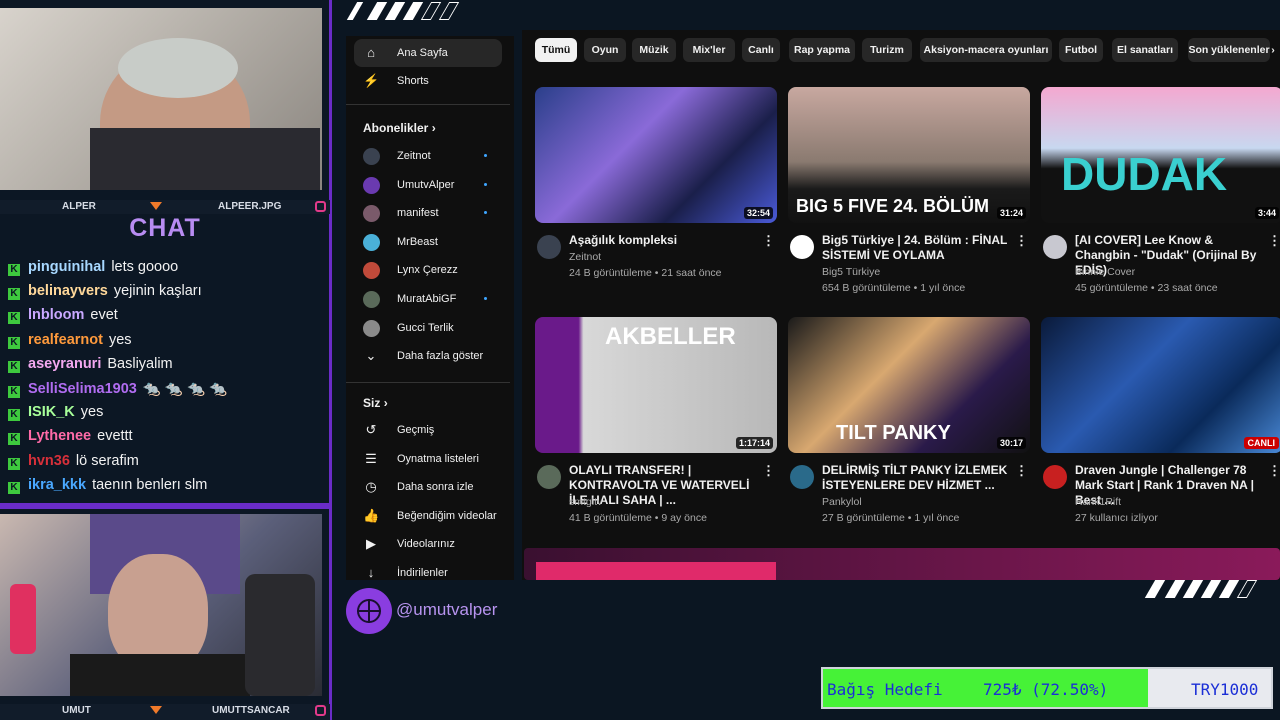 The width and height of the screenshot is (1280, 720). I want to click on chip-filter: Oyun, so click(605, 50).